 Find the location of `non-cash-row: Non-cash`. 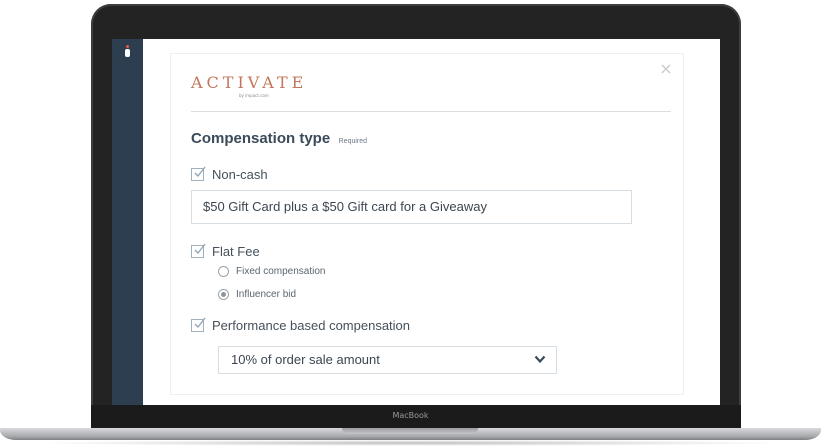

non-cash-row: Non-cash is located at coordinates (229, 174).